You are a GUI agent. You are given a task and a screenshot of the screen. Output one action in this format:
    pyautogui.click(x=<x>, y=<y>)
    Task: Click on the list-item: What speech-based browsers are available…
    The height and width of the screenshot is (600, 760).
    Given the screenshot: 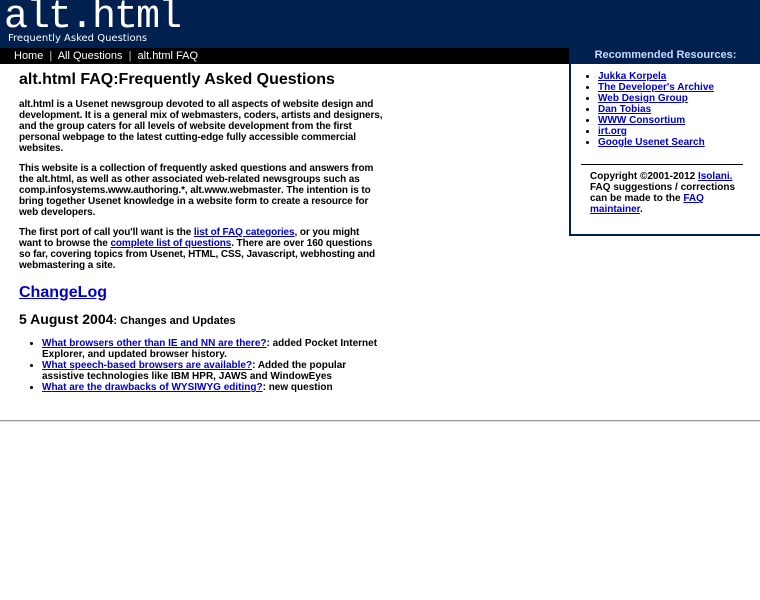 What is the action you would take?
    pyautogui.click(x=212, y=371)
    